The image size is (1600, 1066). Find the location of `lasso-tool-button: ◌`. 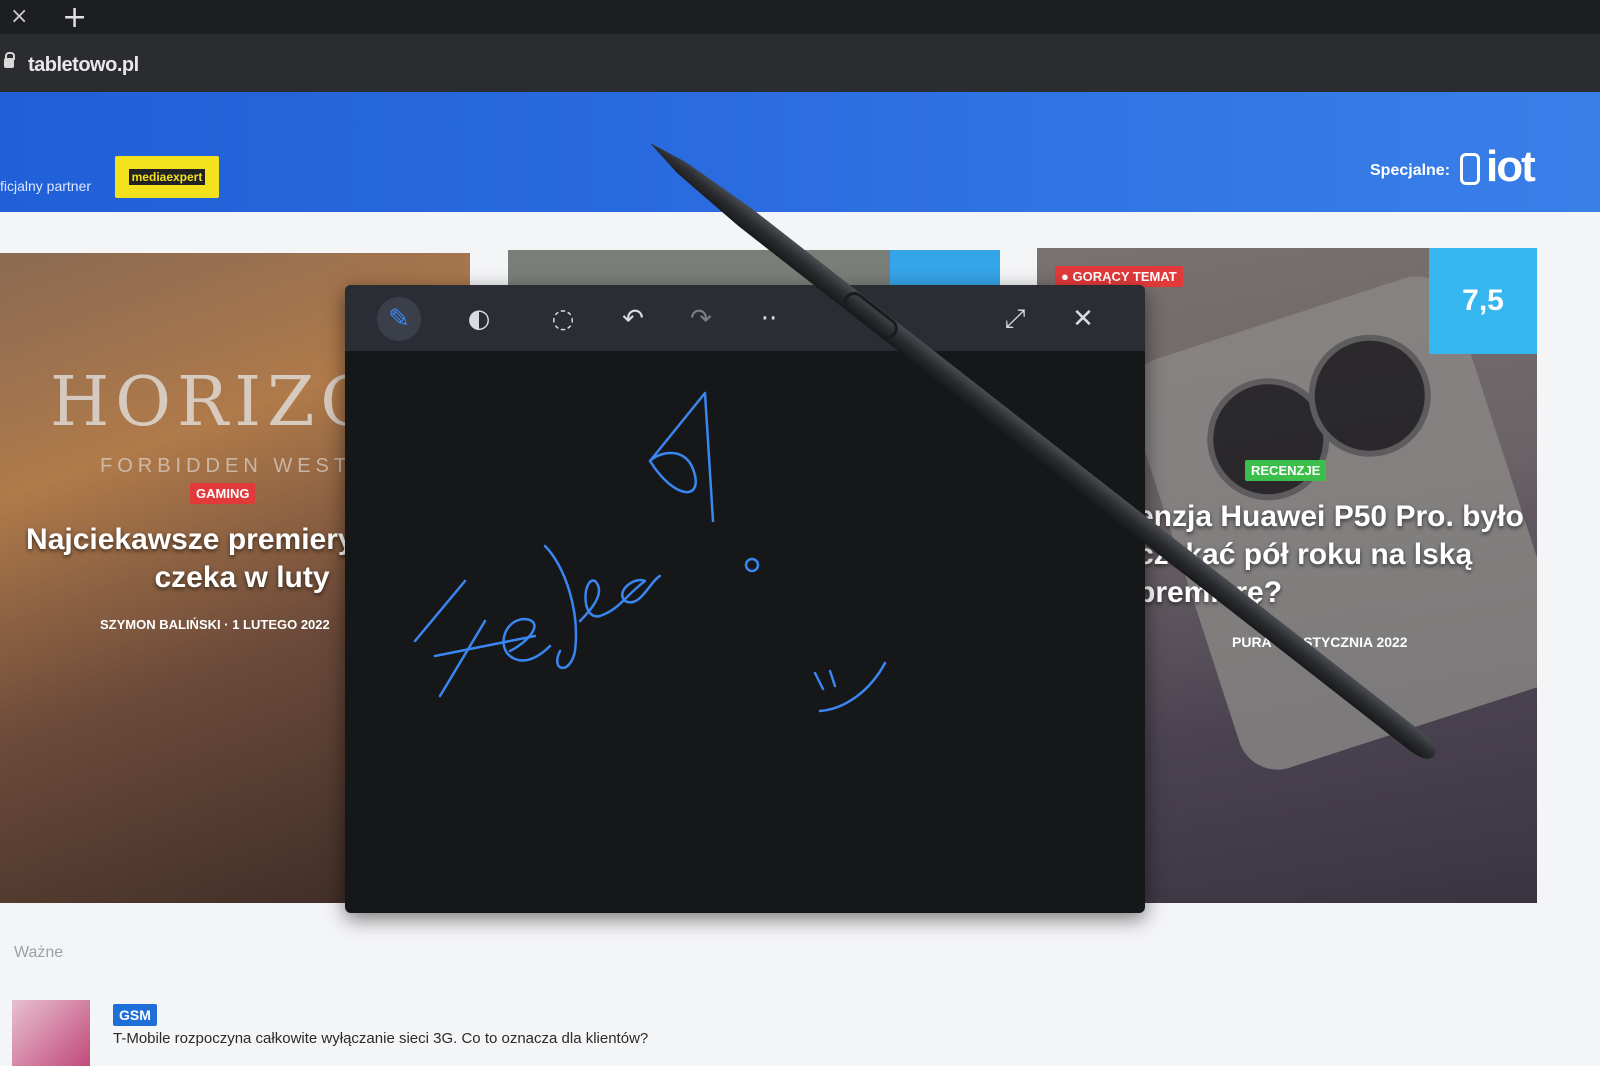

lasso-tool-button: ◌ is located at coordinates (563, 319).